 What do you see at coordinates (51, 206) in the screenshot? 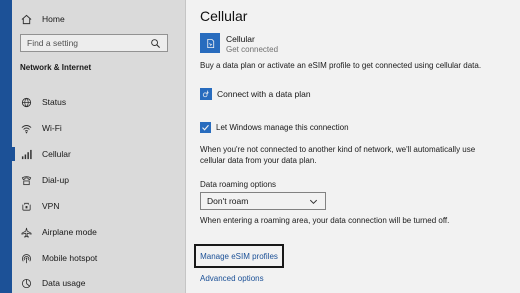
I see `sidebar-item-label: VPN` at bounding box center [51, 206].